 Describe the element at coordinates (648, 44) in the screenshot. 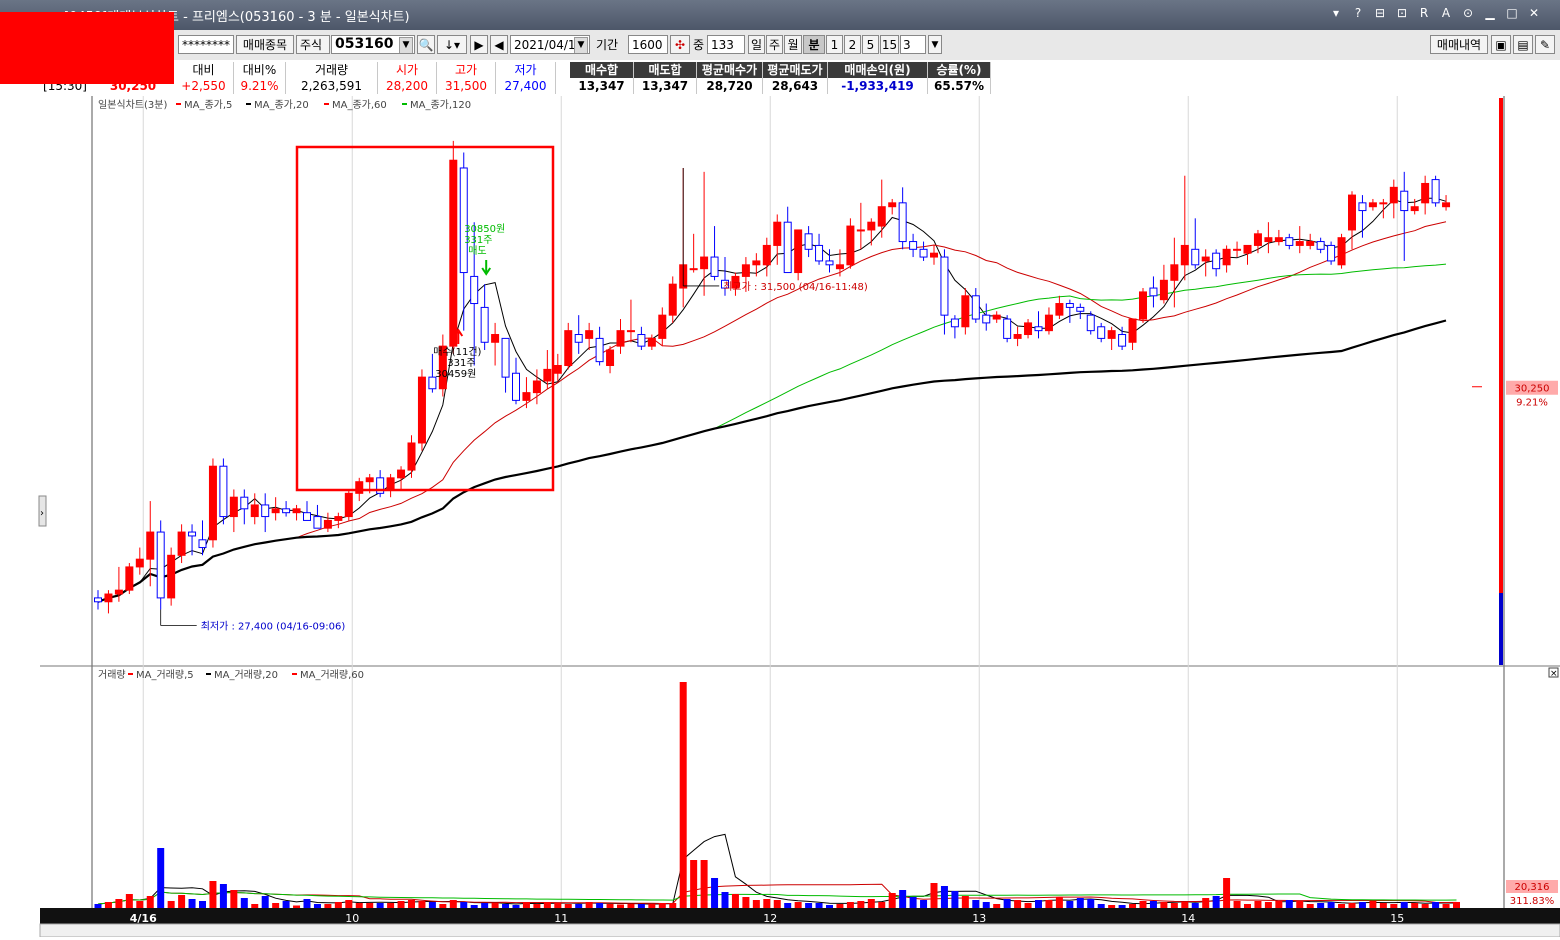

I see `period-input: 1600` at that location.